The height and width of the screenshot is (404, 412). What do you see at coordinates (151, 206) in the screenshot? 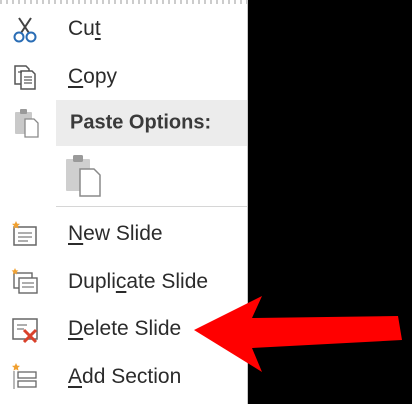
I see `menu-separator` at bounding box center [151, 206].